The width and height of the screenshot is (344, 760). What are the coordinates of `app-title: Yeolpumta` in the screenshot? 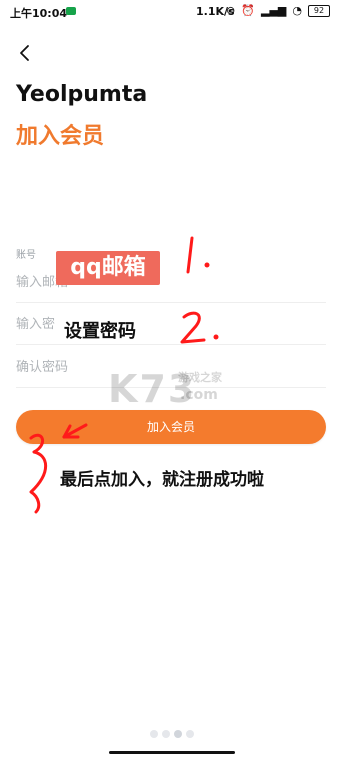 It's located at (82, 94).